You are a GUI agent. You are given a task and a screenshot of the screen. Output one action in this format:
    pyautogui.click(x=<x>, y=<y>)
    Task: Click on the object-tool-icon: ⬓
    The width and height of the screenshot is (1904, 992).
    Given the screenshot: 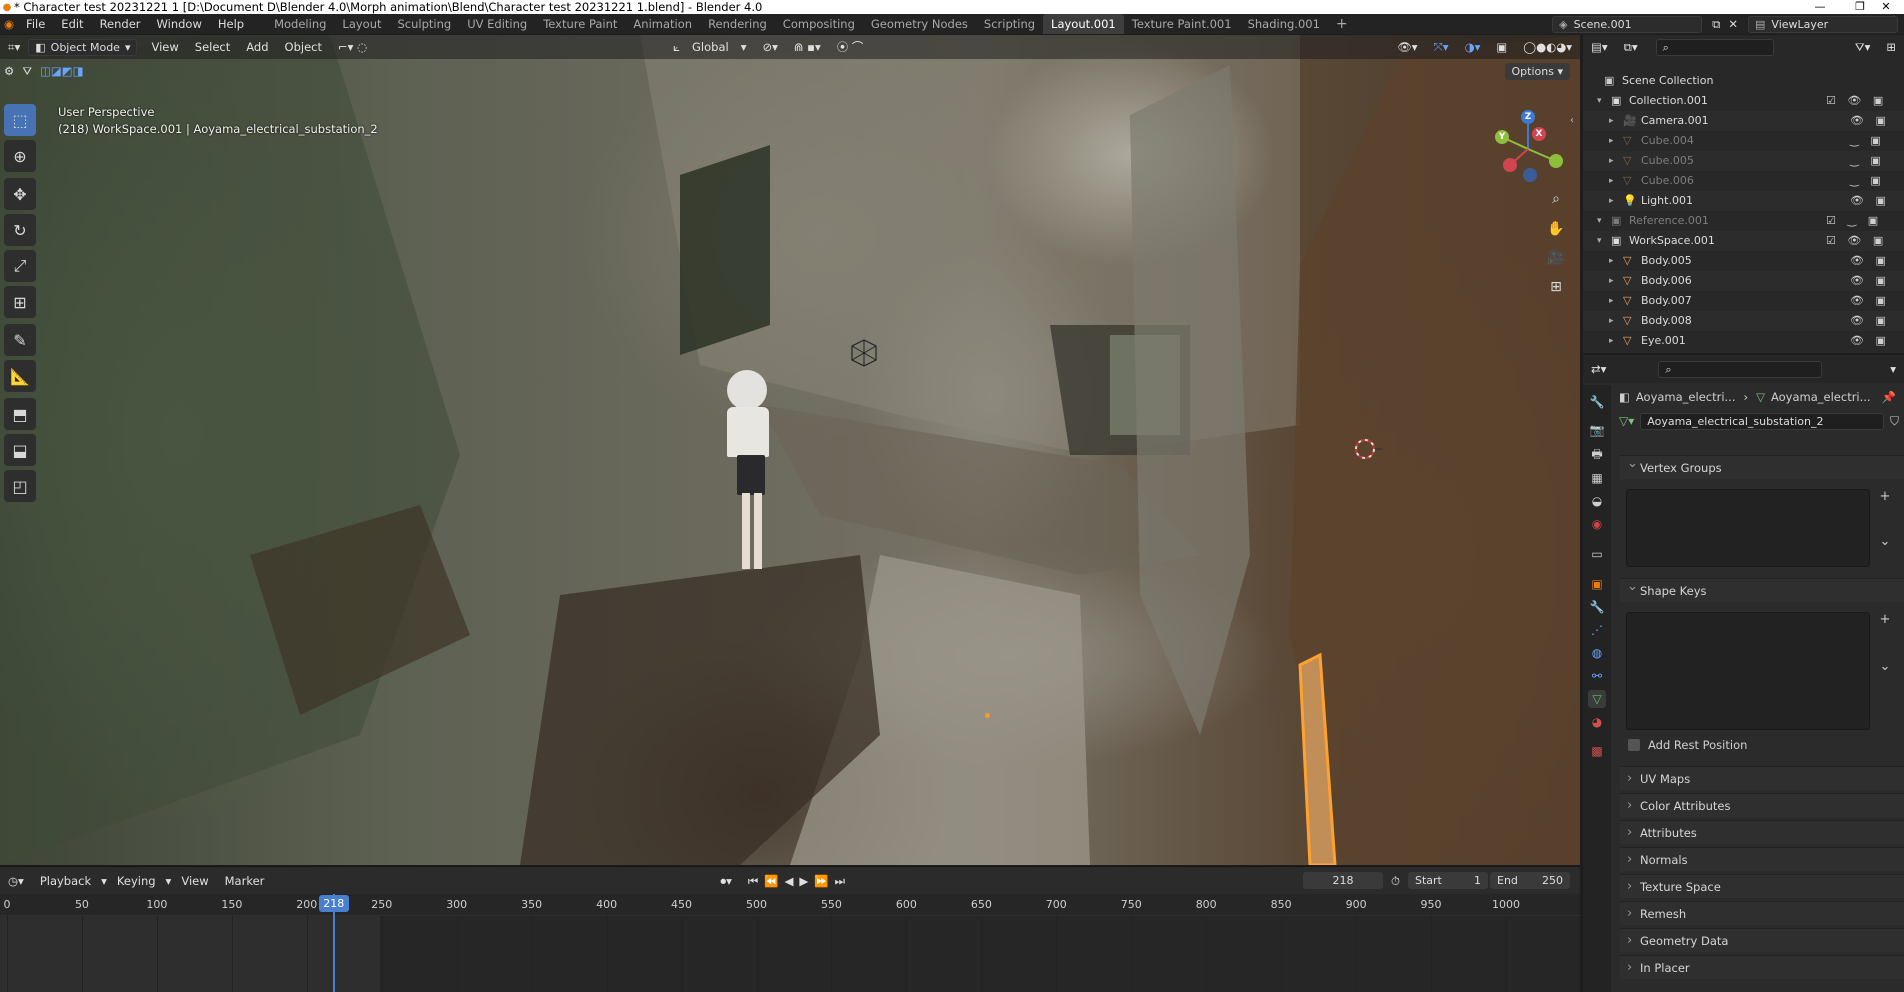 What is the action you would take?
    pyautogui.click(x=20, y=450)
    